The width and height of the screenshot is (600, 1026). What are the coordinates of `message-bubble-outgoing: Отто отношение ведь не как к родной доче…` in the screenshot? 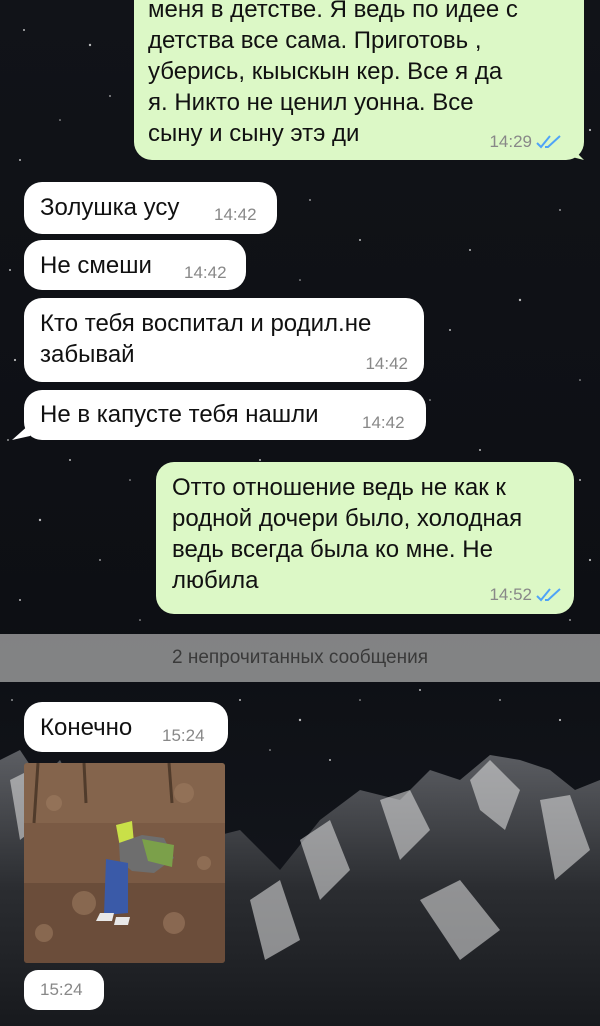 It's located at (365, 538).